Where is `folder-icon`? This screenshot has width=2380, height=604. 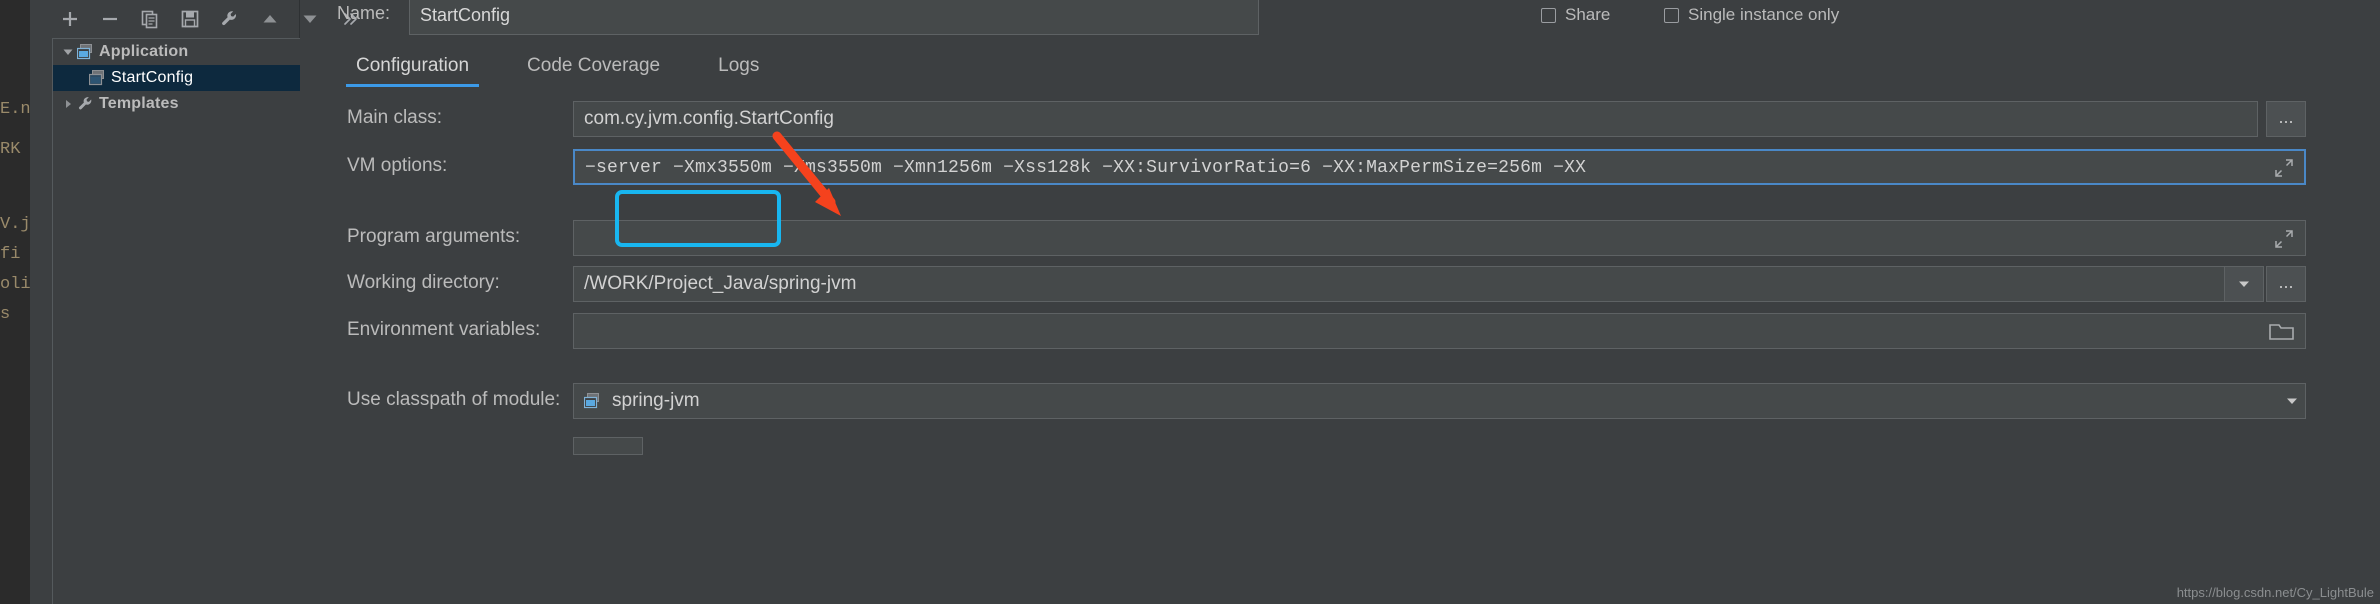 folder-icon is located at coordinates (2281, 331).